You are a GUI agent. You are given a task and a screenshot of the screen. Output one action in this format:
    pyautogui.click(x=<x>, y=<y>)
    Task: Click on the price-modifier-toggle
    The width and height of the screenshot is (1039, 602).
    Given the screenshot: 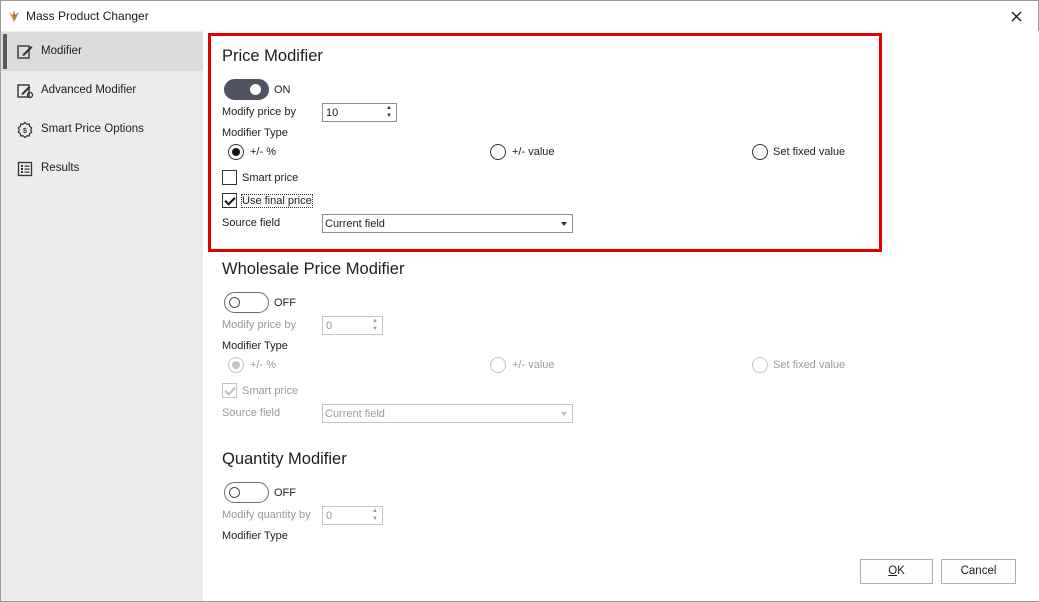 What is the action you would take?
    pyautogui.click(x=246, y=89)
    